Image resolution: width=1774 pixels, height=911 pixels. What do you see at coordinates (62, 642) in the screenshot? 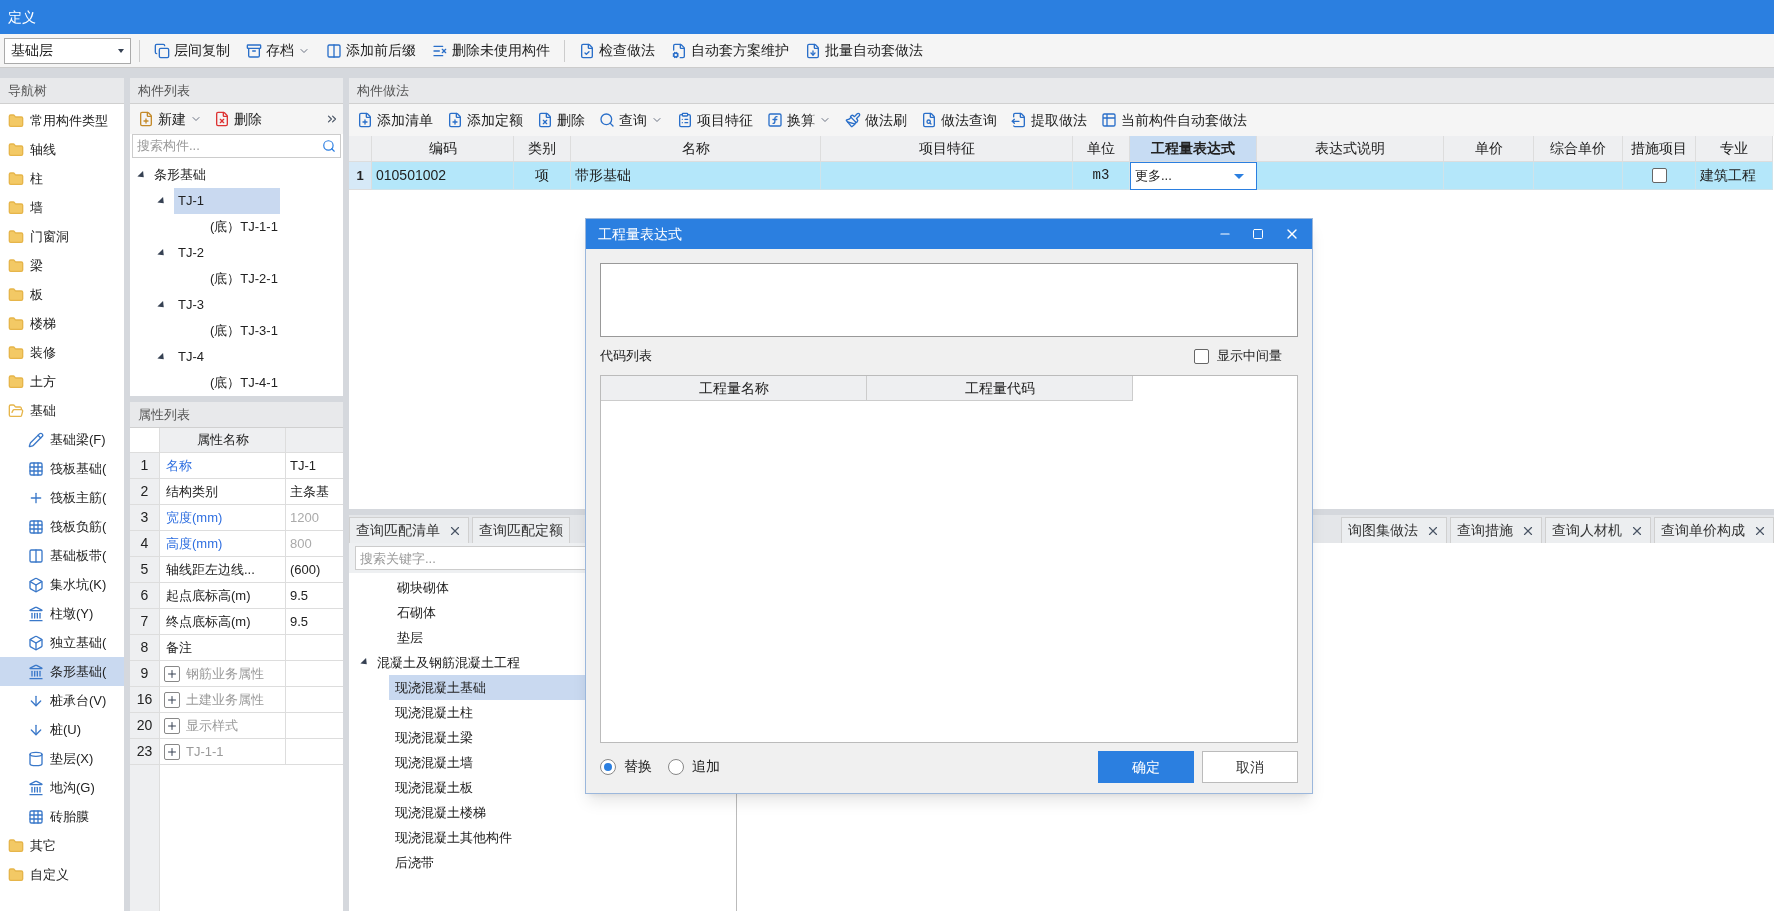
I see `nav-subitem: 独立基础(` at bounding box center [62, 642].